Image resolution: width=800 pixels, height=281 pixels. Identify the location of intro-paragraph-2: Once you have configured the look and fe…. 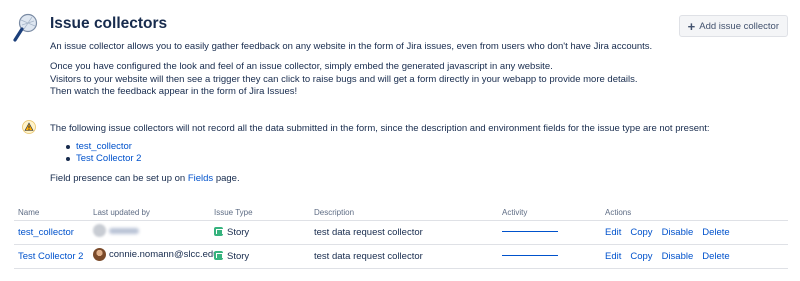
(400, 79).